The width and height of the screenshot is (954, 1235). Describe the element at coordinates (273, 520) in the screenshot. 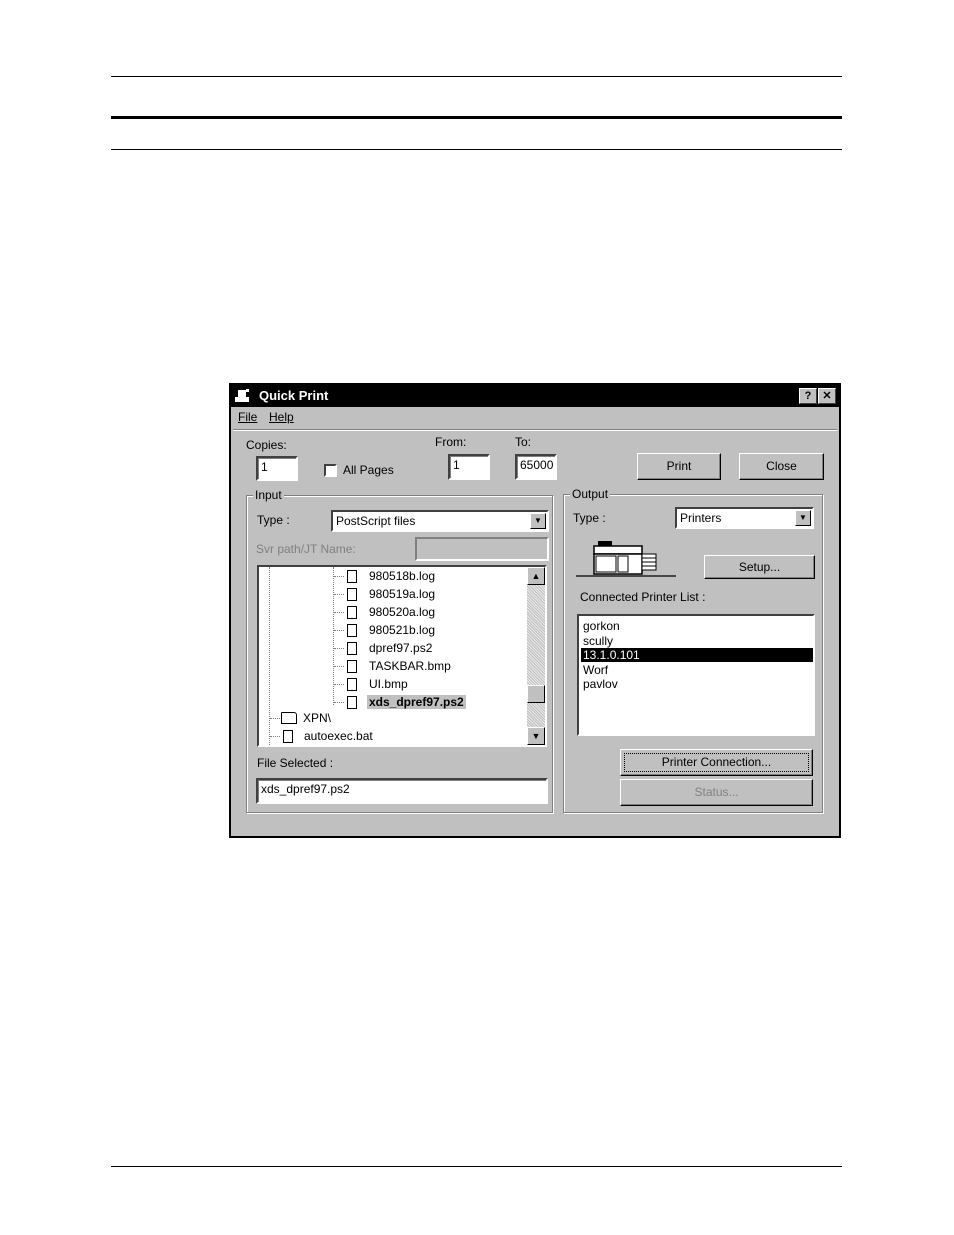

I see `input-type-label: Type :` at that location.